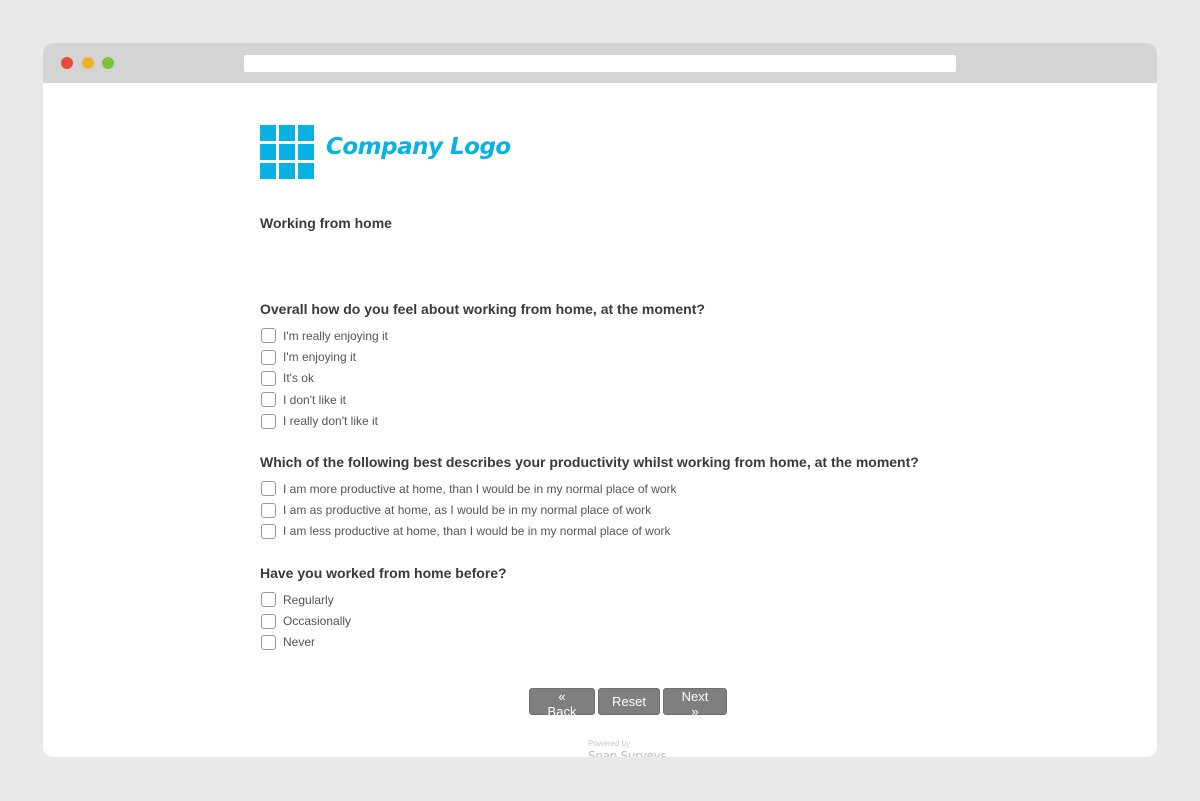 The image size is (1200, 801). I want to click on option-never: Never, so click(383, 642).